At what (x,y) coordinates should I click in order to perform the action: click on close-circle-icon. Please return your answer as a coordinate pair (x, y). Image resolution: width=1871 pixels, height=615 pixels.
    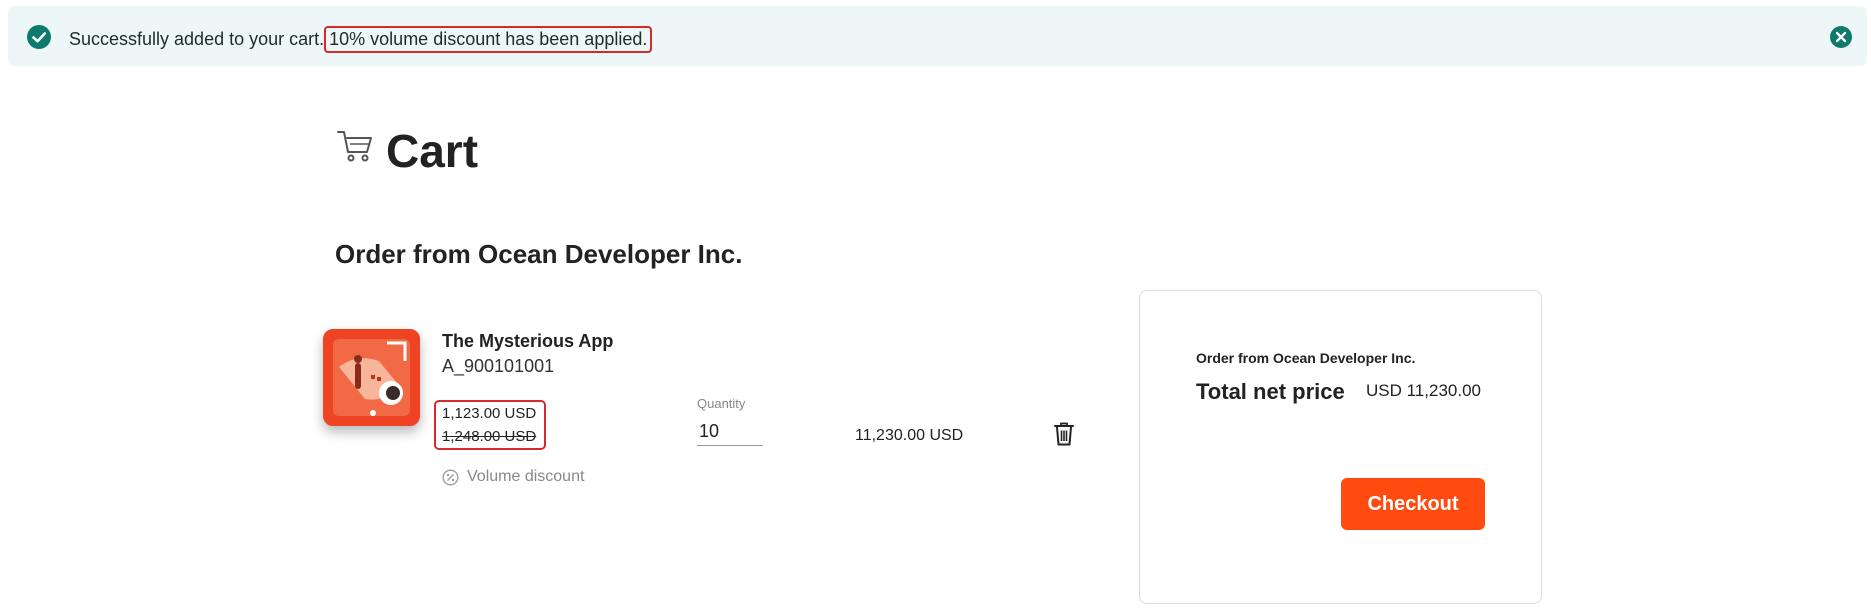
    Looking at the image, I should click on (1841, 37).